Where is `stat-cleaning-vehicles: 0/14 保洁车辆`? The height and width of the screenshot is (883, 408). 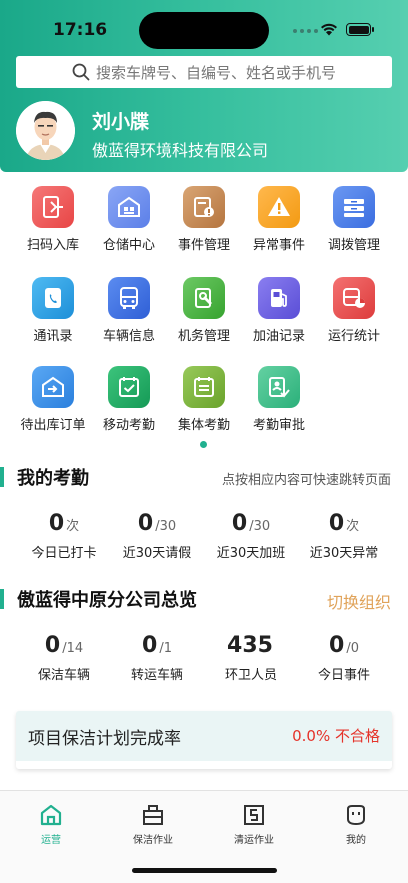 stat-cleaning-vehicles: 0/14 保洁车辆 is located at coordinates (64, 658).